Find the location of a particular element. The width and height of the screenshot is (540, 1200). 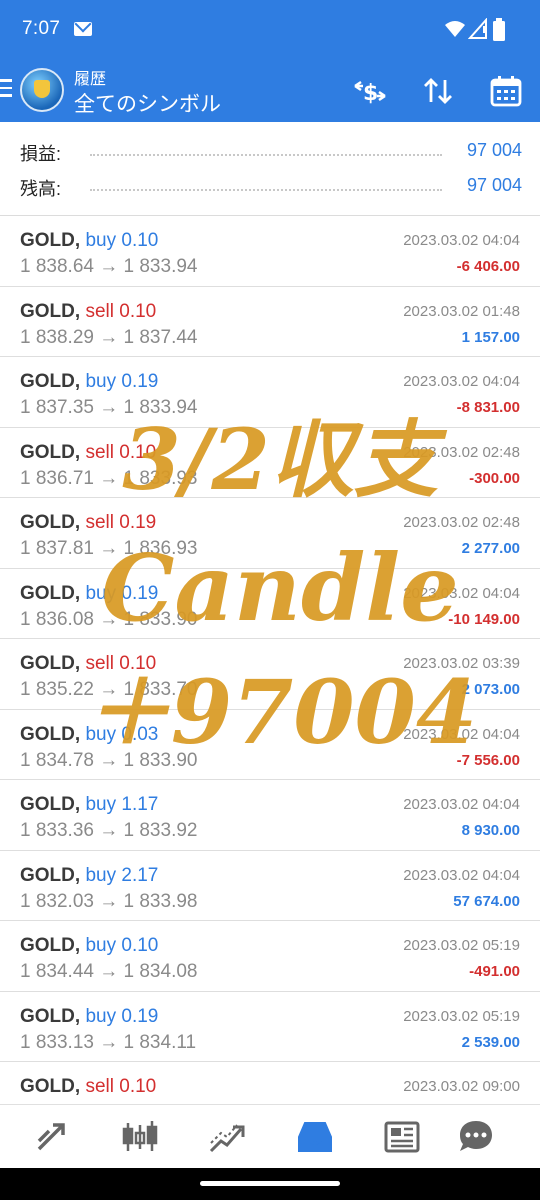

trade-prices: 1 836.08 → 1 833.90 is located at coordinates (109, 619).